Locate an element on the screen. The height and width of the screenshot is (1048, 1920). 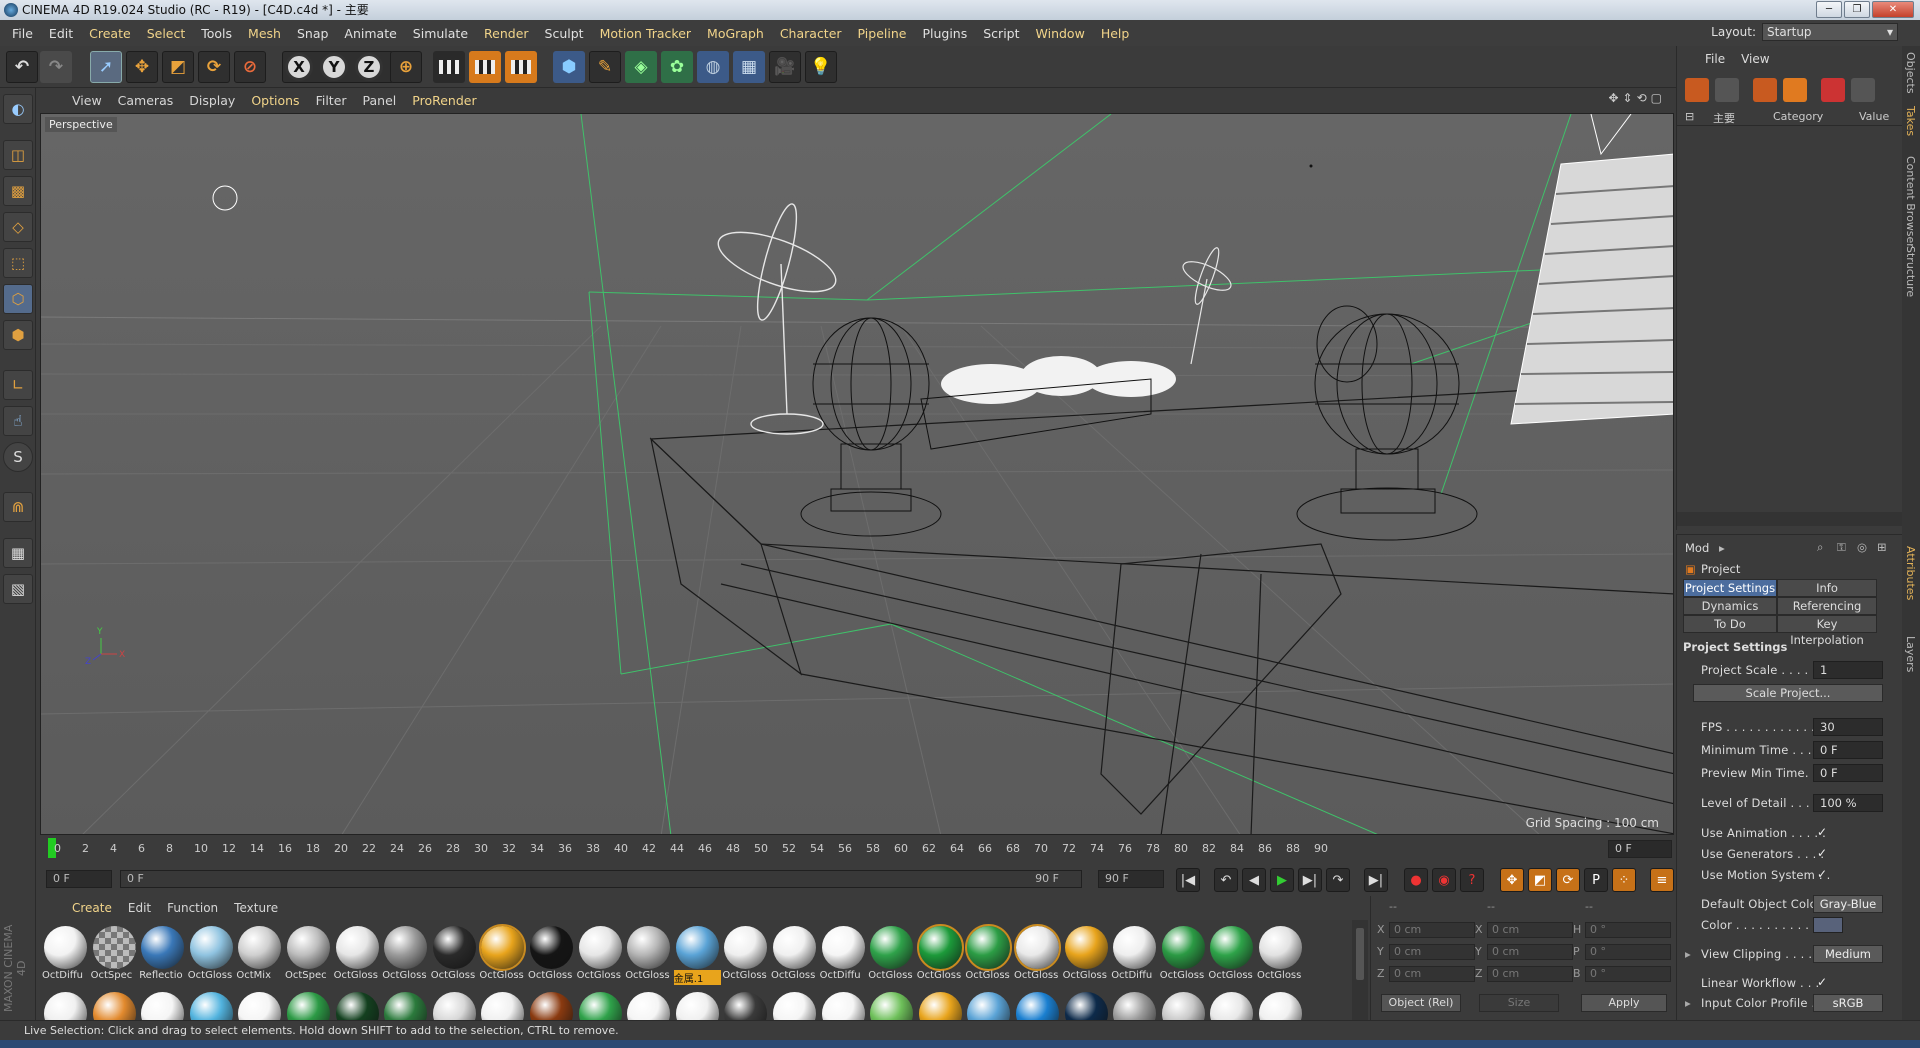
viewport-menu-view: View is located at coordinates (87, 100).